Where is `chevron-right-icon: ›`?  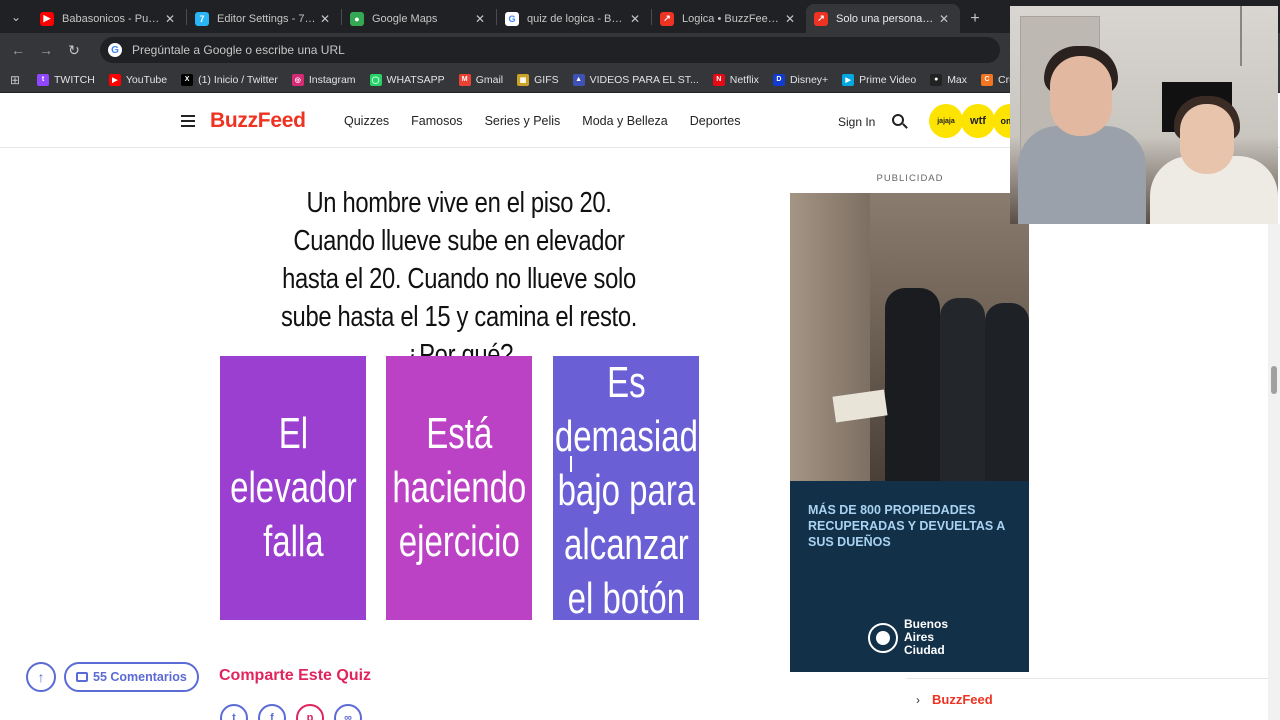
chevron-right-icon: › is located at coordinates (918, 700).